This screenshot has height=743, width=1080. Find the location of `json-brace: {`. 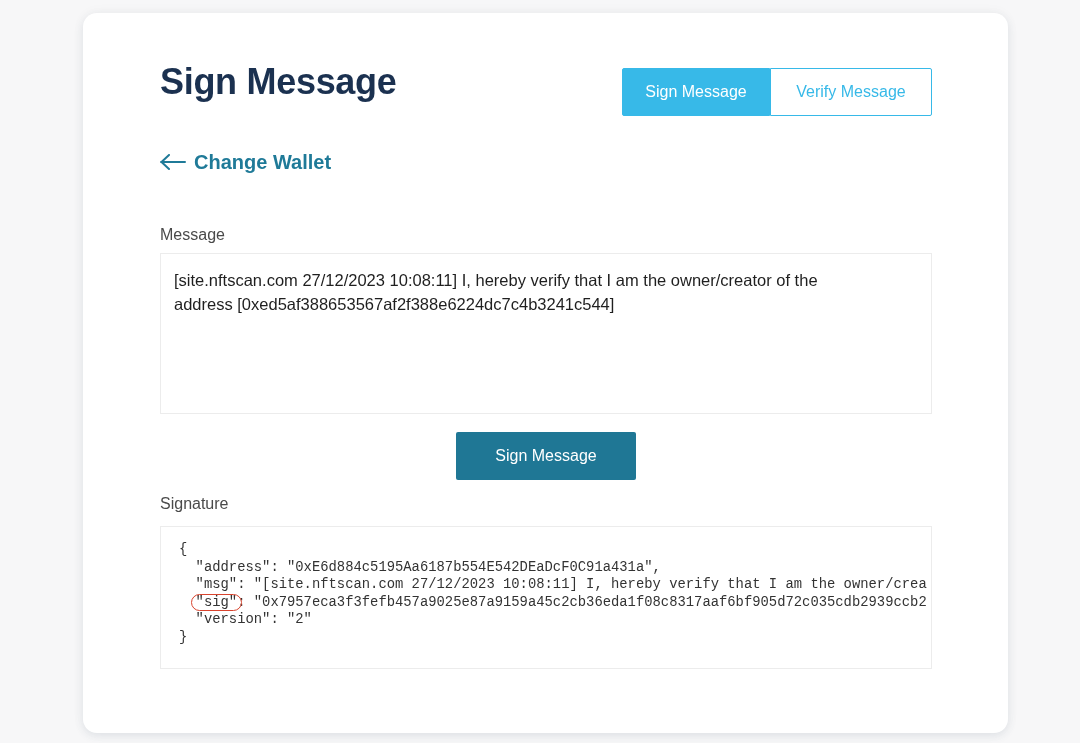

json-brace: { is located at coordinates (183, 550).